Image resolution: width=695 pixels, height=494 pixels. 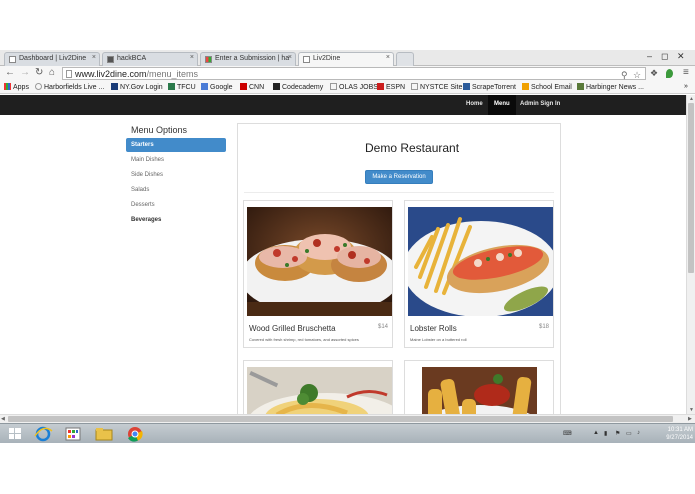 I want to click on scroll-down-icon: ▼, so click(x=691, y=410).